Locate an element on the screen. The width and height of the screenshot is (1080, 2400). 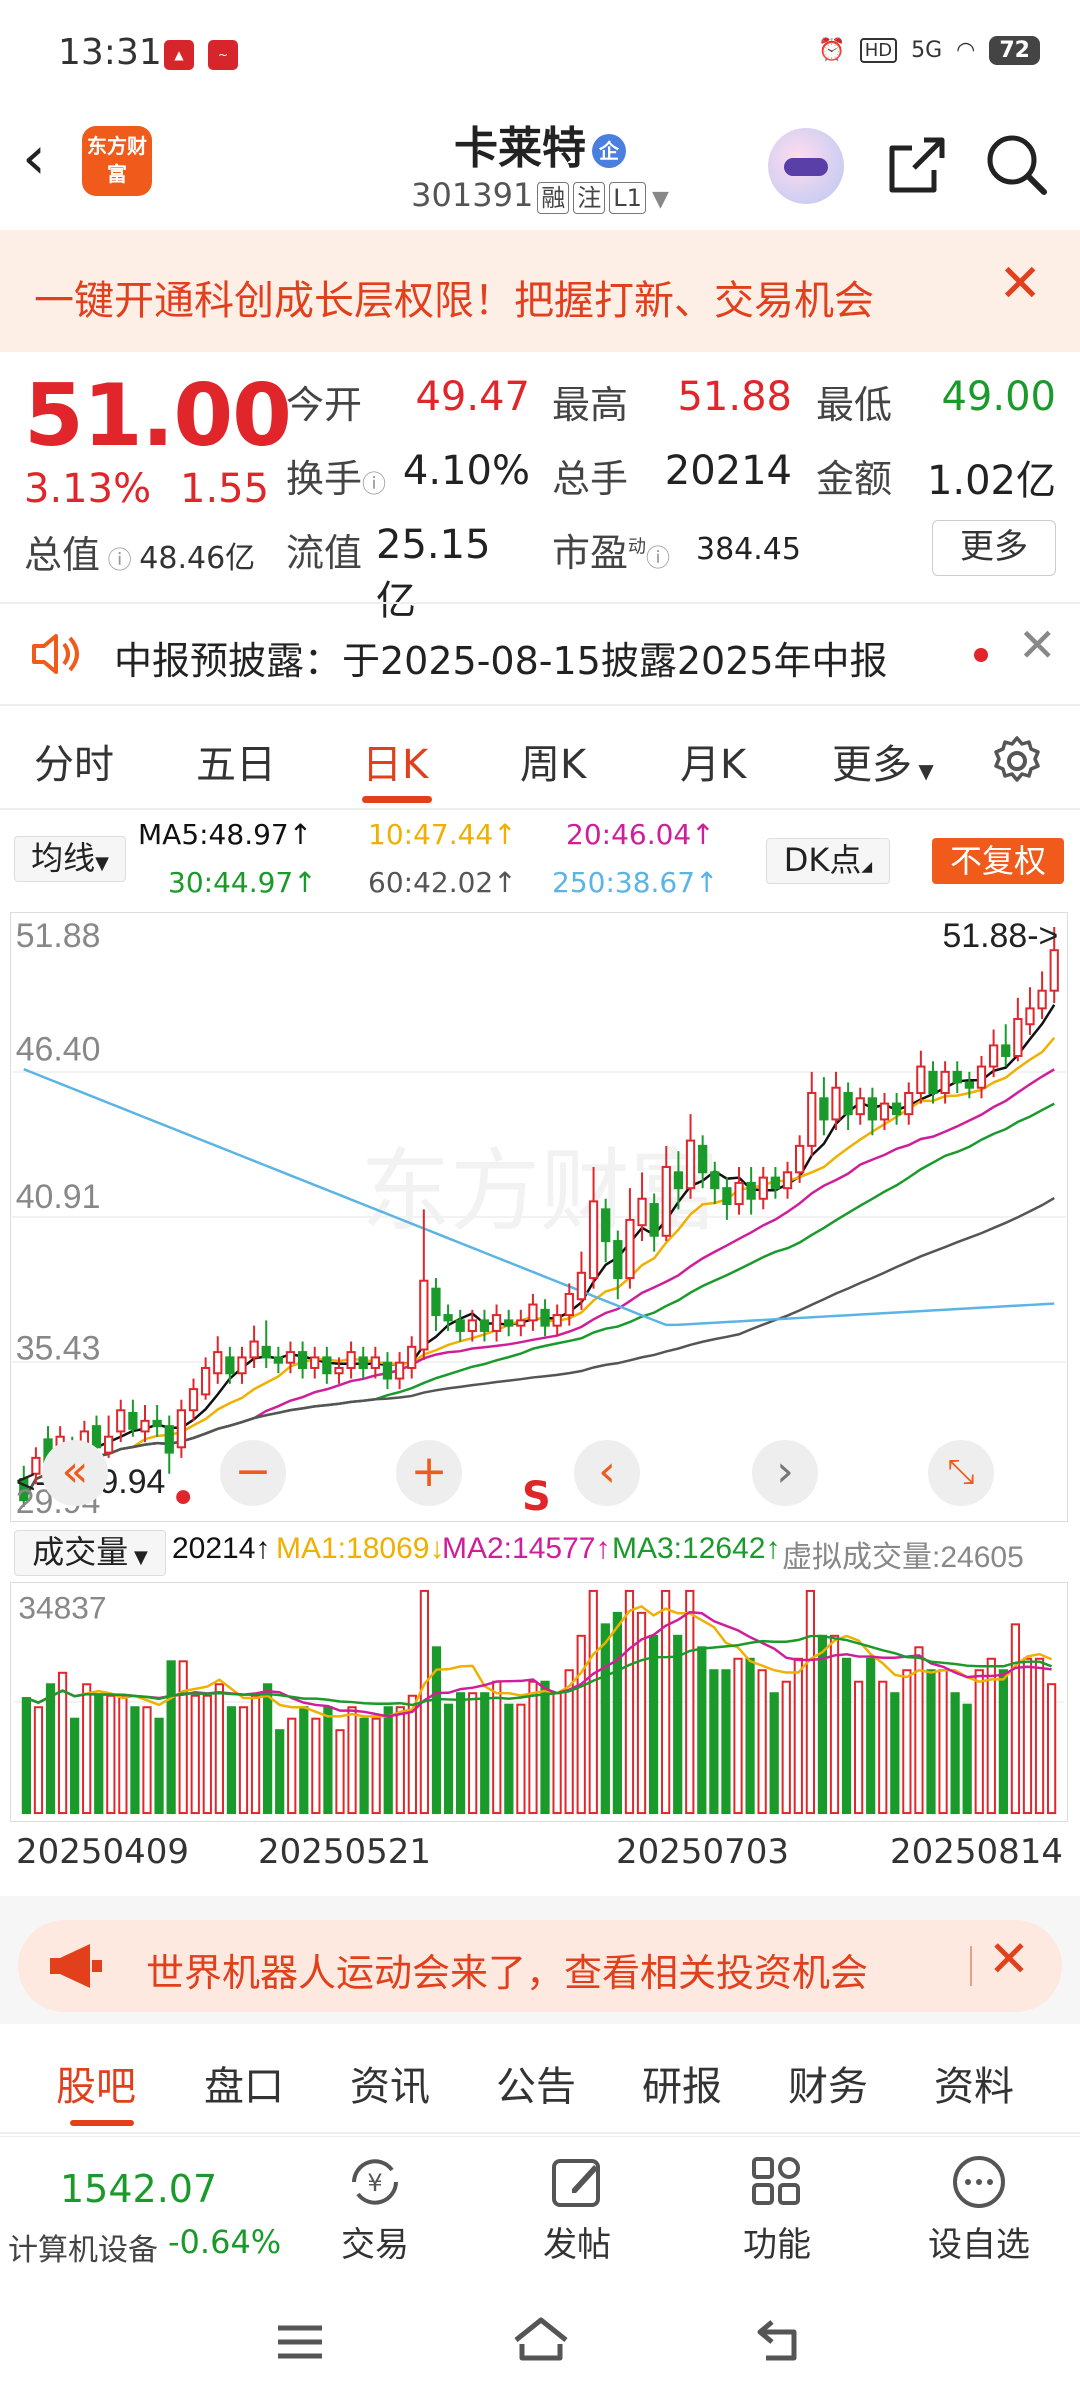
tab-forum: 股吧 is located at coordinates (96, 2083).